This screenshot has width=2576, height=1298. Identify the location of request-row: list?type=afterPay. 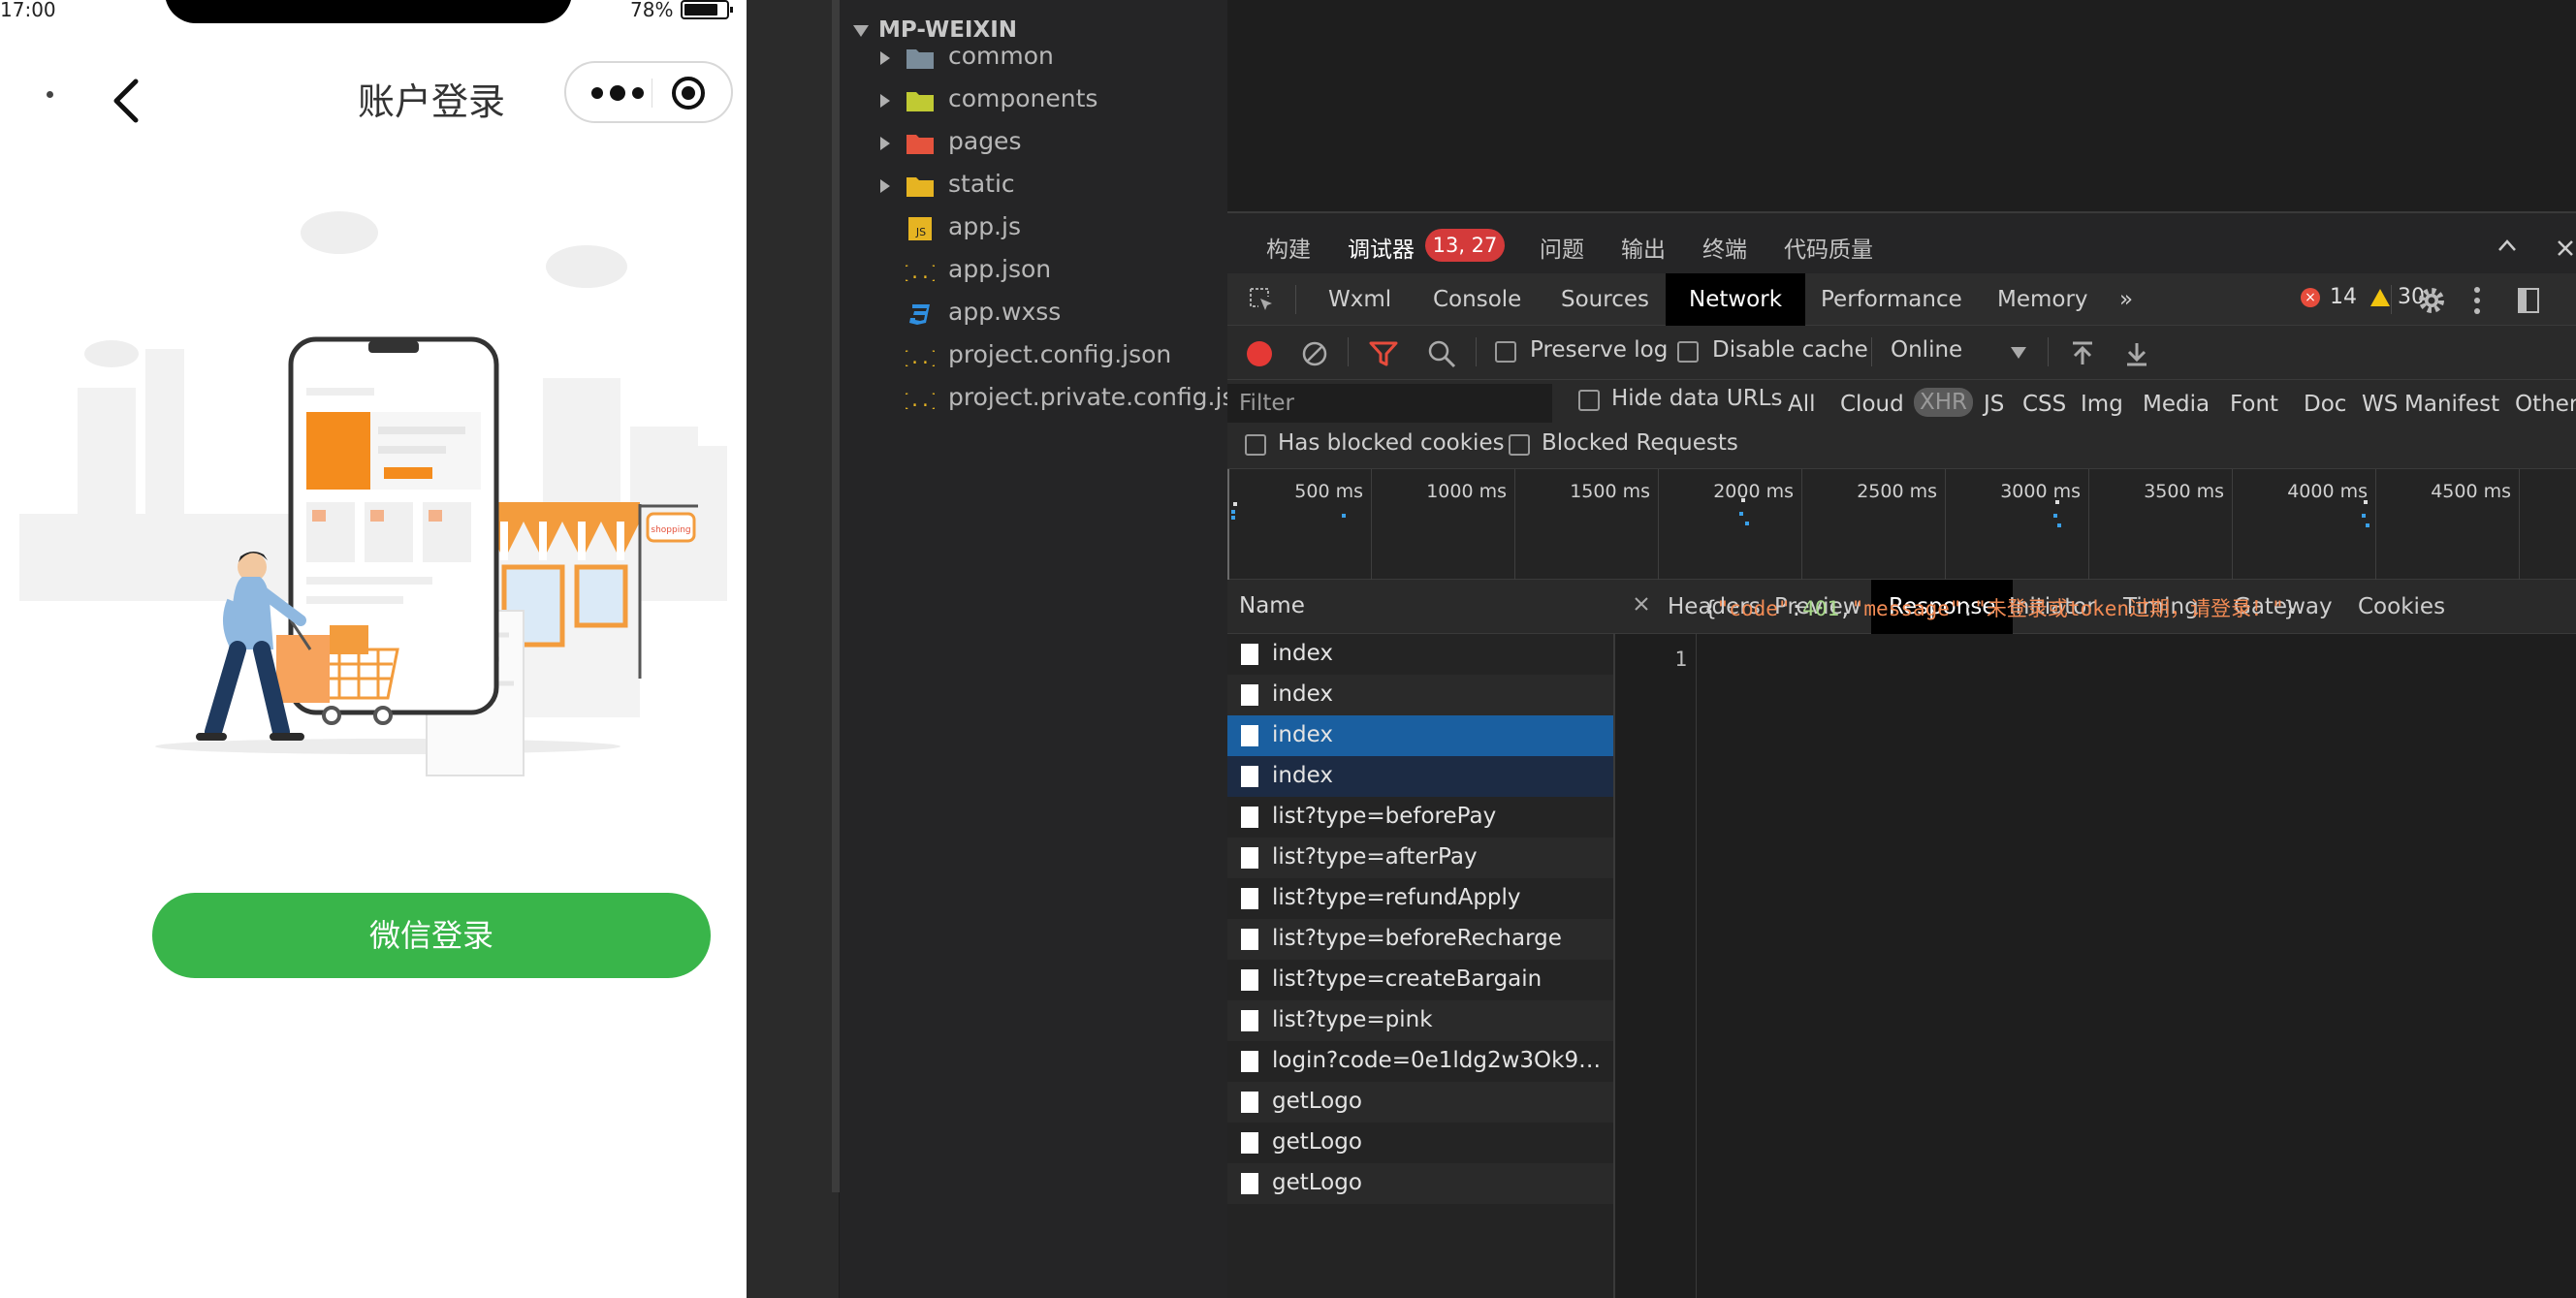
(1420, 858).